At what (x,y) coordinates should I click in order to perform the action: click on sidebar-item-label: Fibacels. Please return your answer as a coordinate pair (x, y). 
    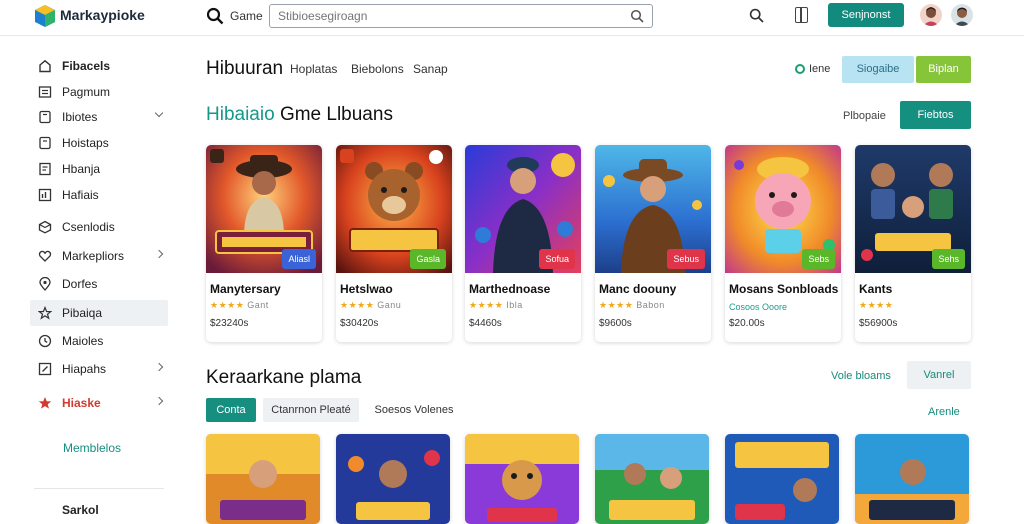
    Looking at the image, I should click on (86, 66).